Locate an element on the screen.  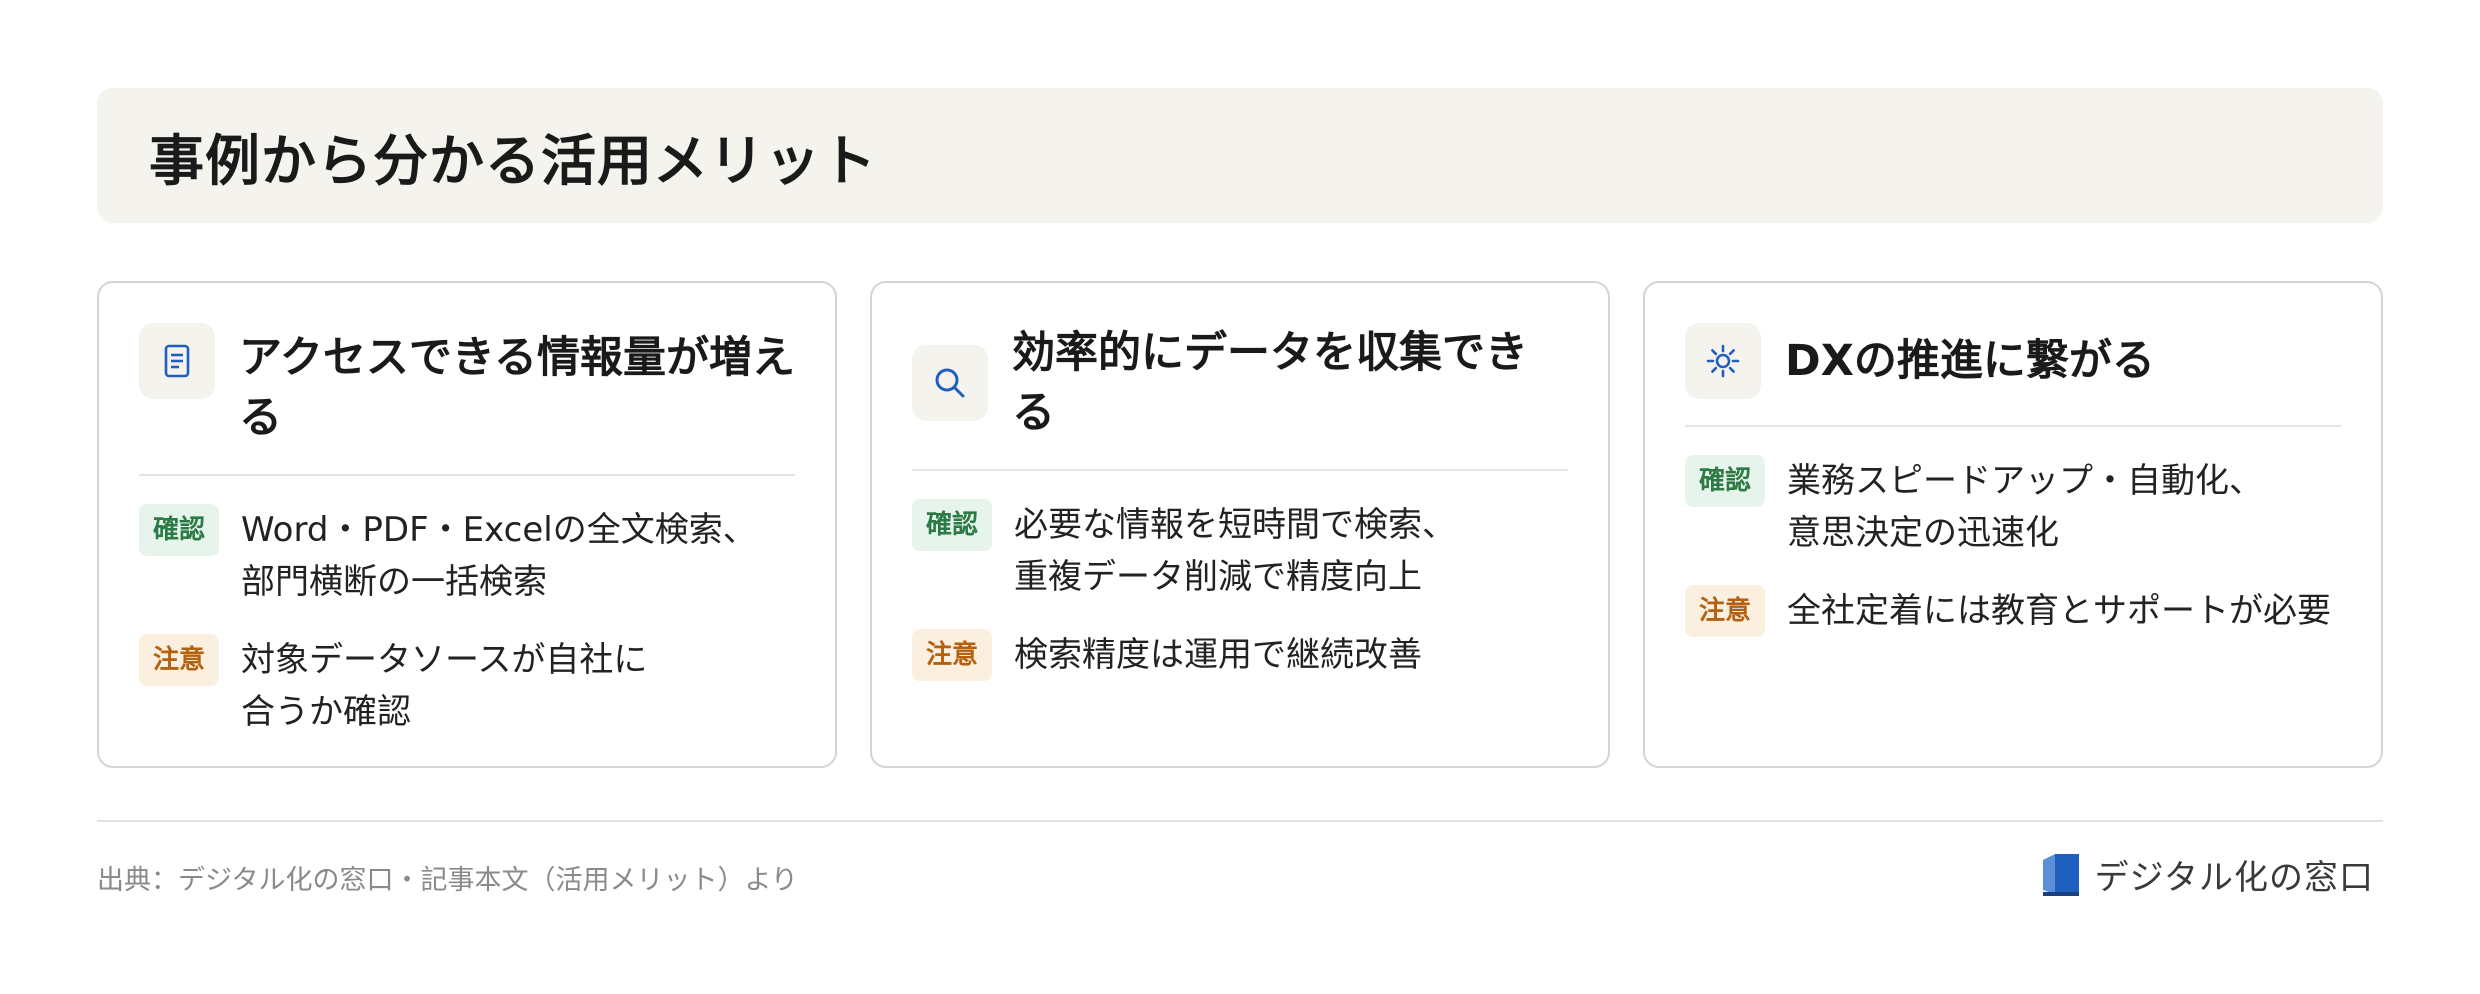
card-header: DXの推進に繋がる is located at coordinates (2013, 375).